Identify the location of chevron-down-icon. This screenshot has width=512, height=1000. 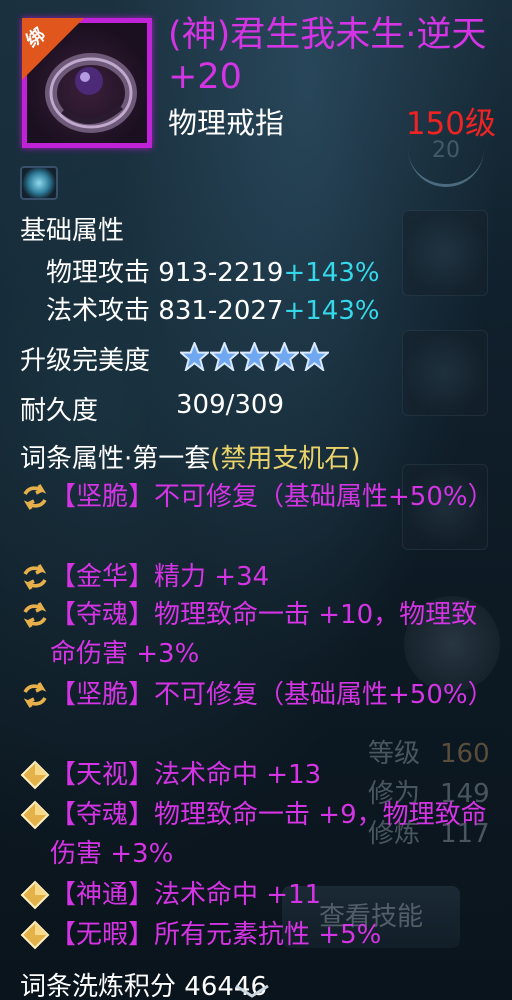
(252, 991).